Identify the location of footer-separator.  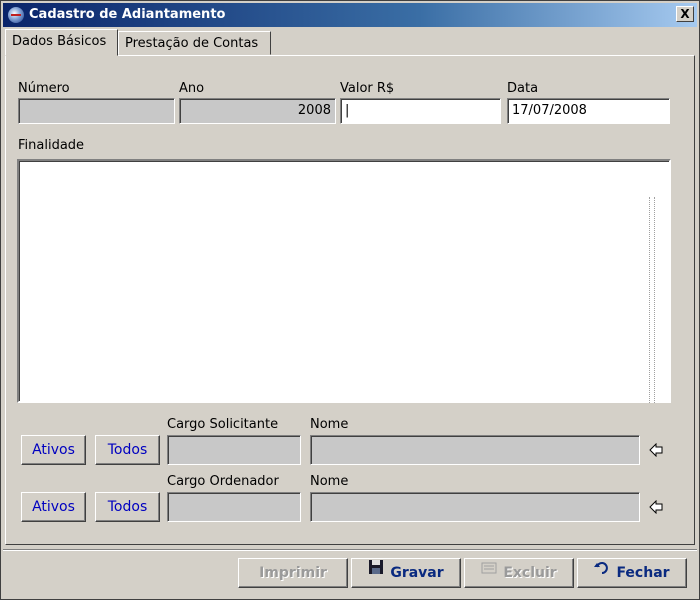
(350, 550).